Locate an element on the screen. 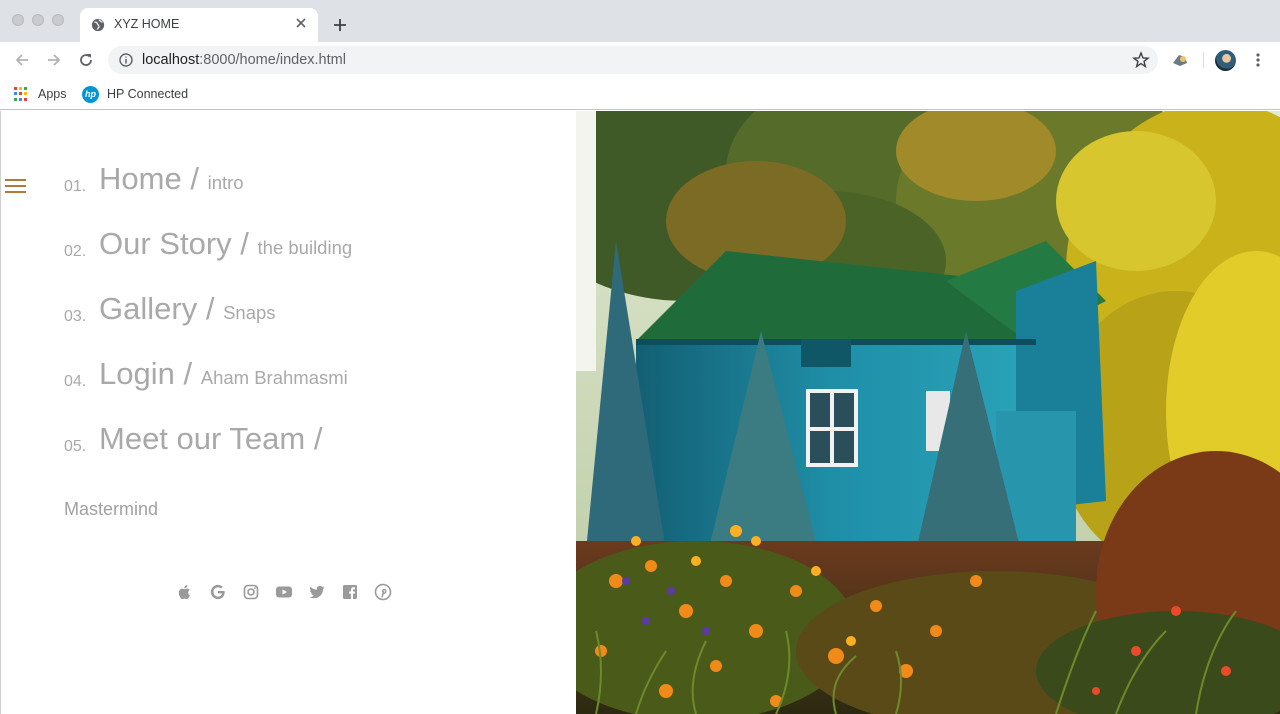 The width and height of the screenshot is (1280, 714). forward-arrow-icon is located at coordinates (54, 60).